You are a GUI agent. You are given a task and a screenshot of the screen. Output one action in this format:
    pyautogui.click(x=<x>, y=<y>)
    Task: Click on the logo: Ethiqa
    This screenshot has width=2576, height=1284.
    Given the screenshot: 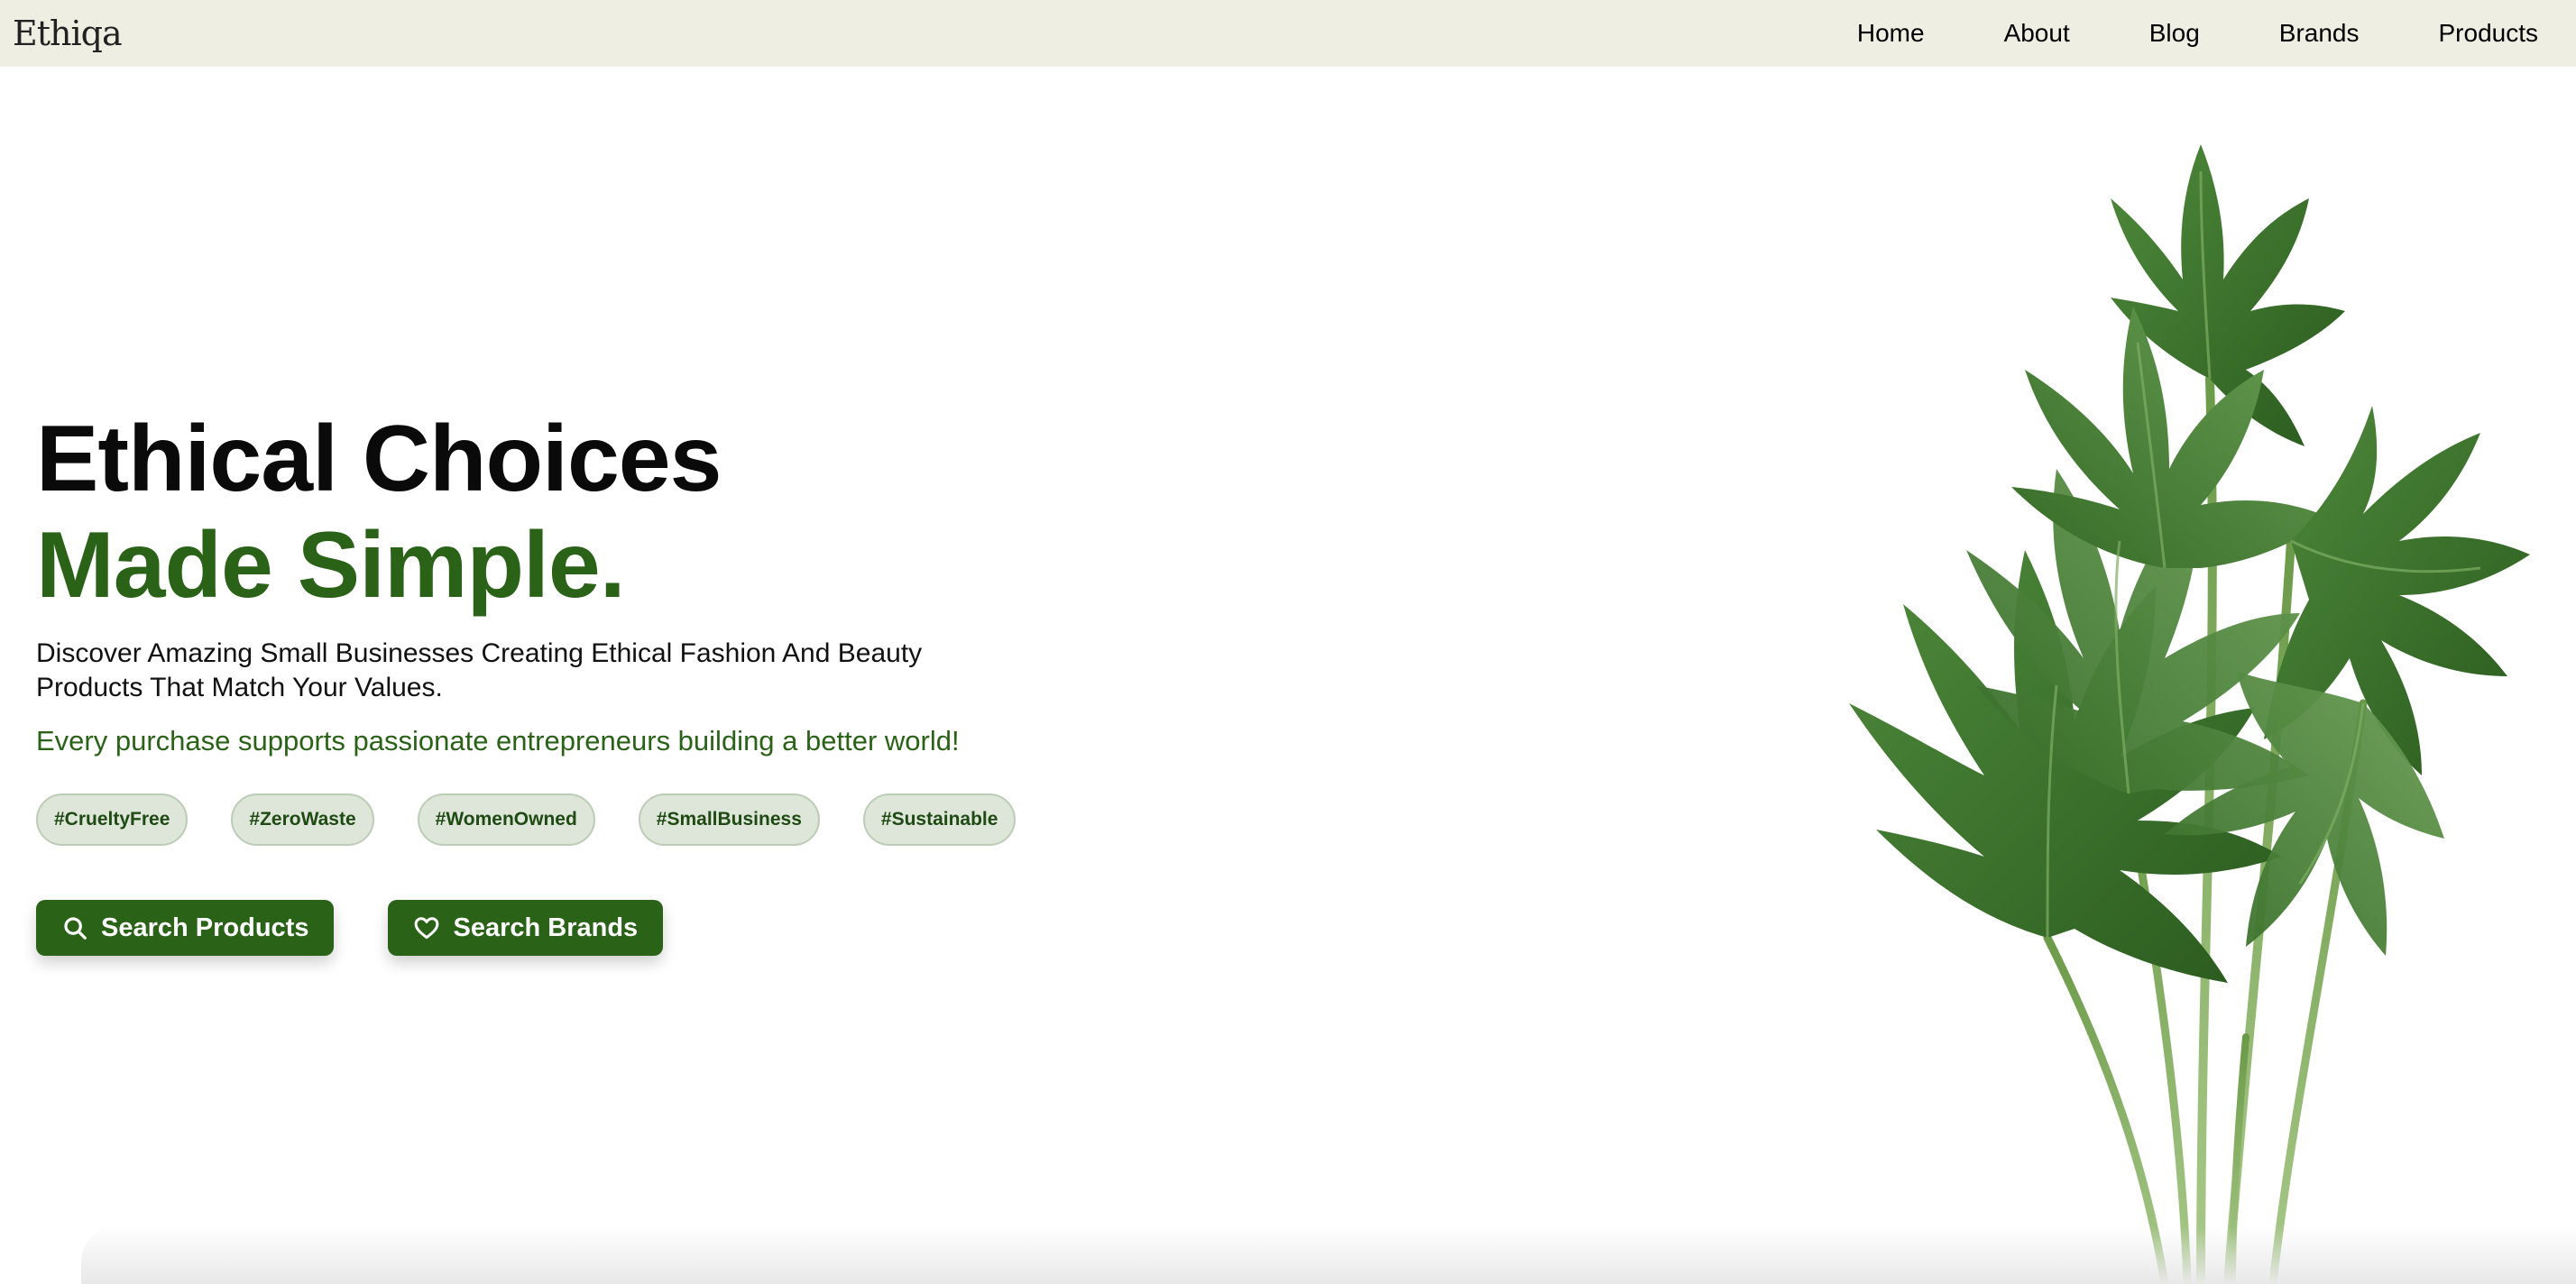 What is the action you would take?
    pyautogui.click(x=68, y=33)
    